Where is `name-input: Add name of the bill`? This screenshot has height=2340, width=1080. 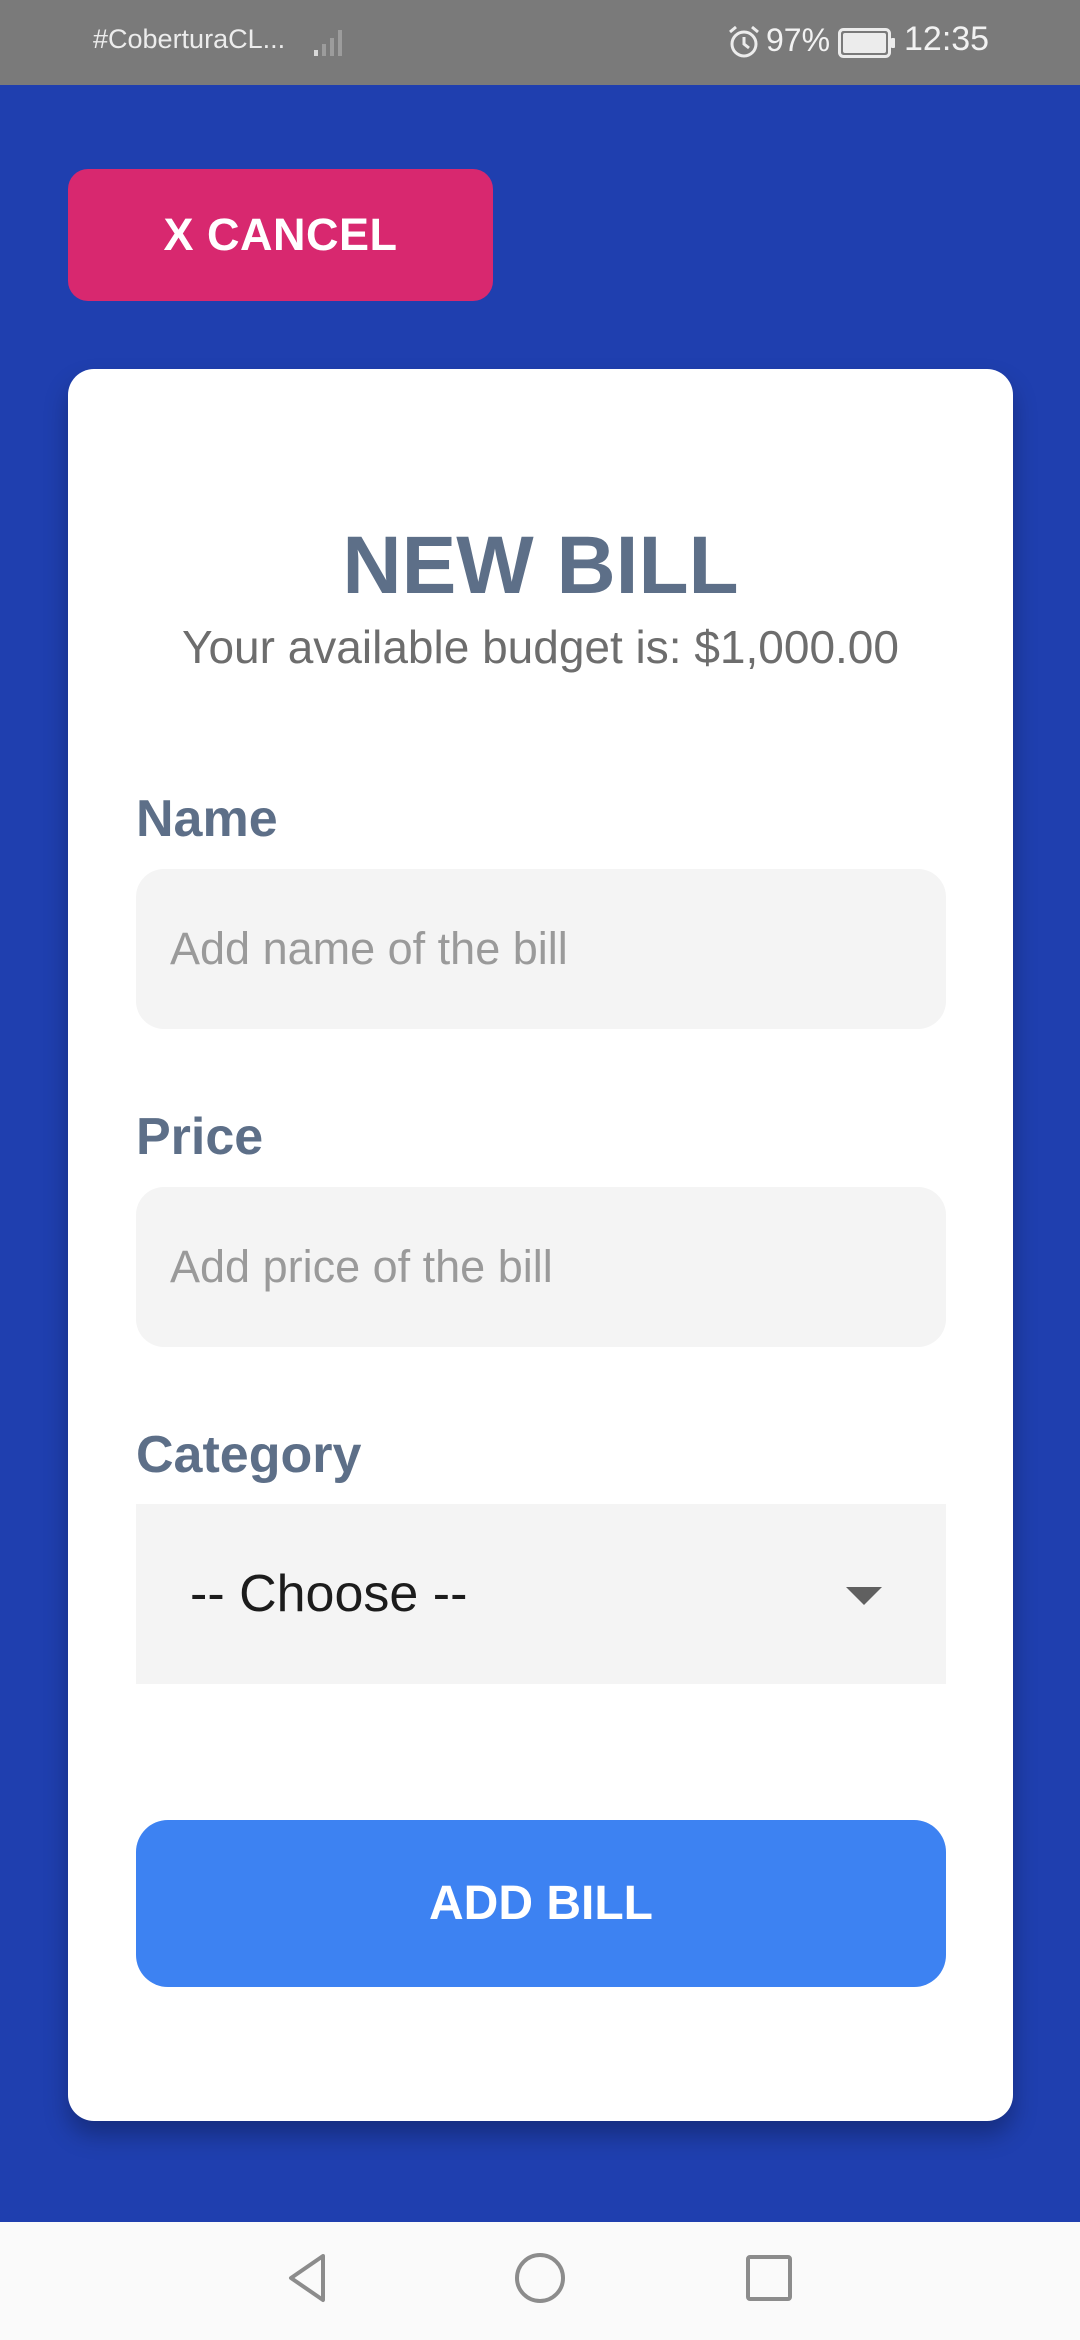
name-input: Add name of the bill is located at coordinates (541, 949).